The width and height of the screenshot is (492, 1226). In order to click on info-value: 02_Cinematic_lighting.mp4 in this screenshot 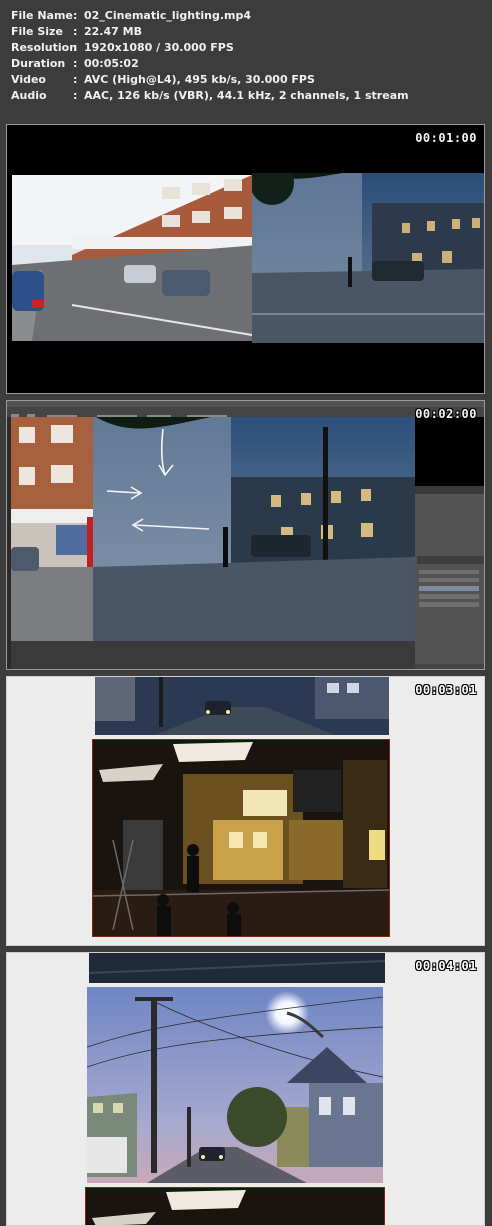, I will do `click(168, 15)`.